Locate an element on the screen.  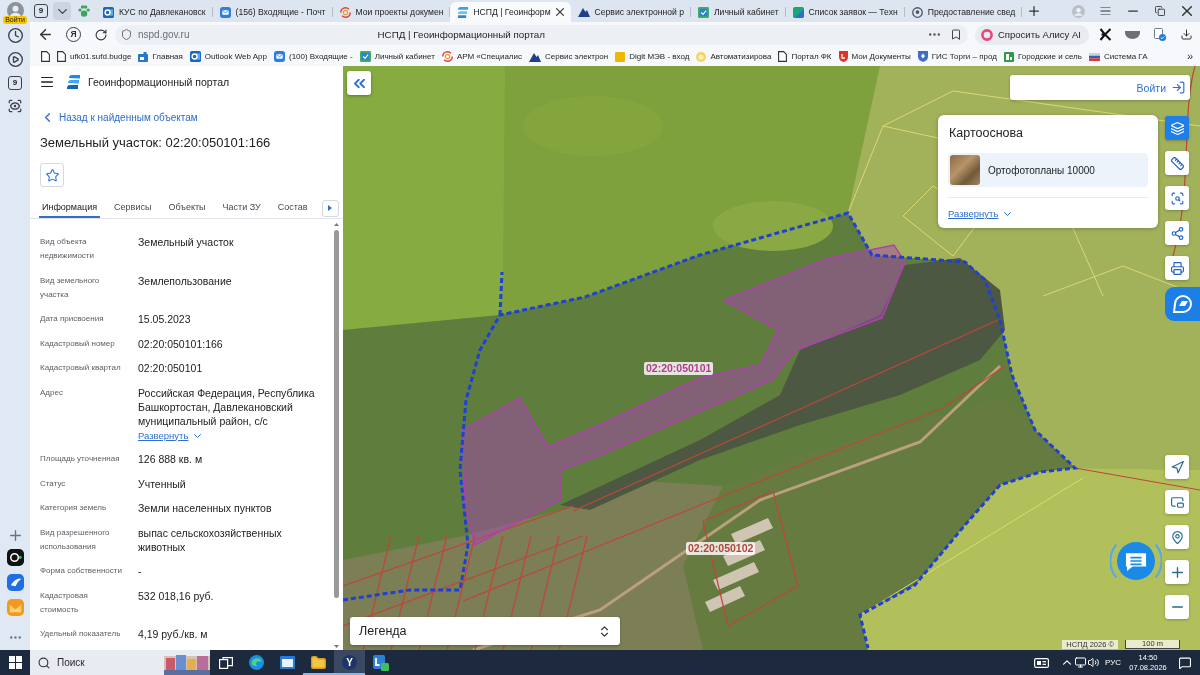
card-icon is located at coordinates (1041, 662).